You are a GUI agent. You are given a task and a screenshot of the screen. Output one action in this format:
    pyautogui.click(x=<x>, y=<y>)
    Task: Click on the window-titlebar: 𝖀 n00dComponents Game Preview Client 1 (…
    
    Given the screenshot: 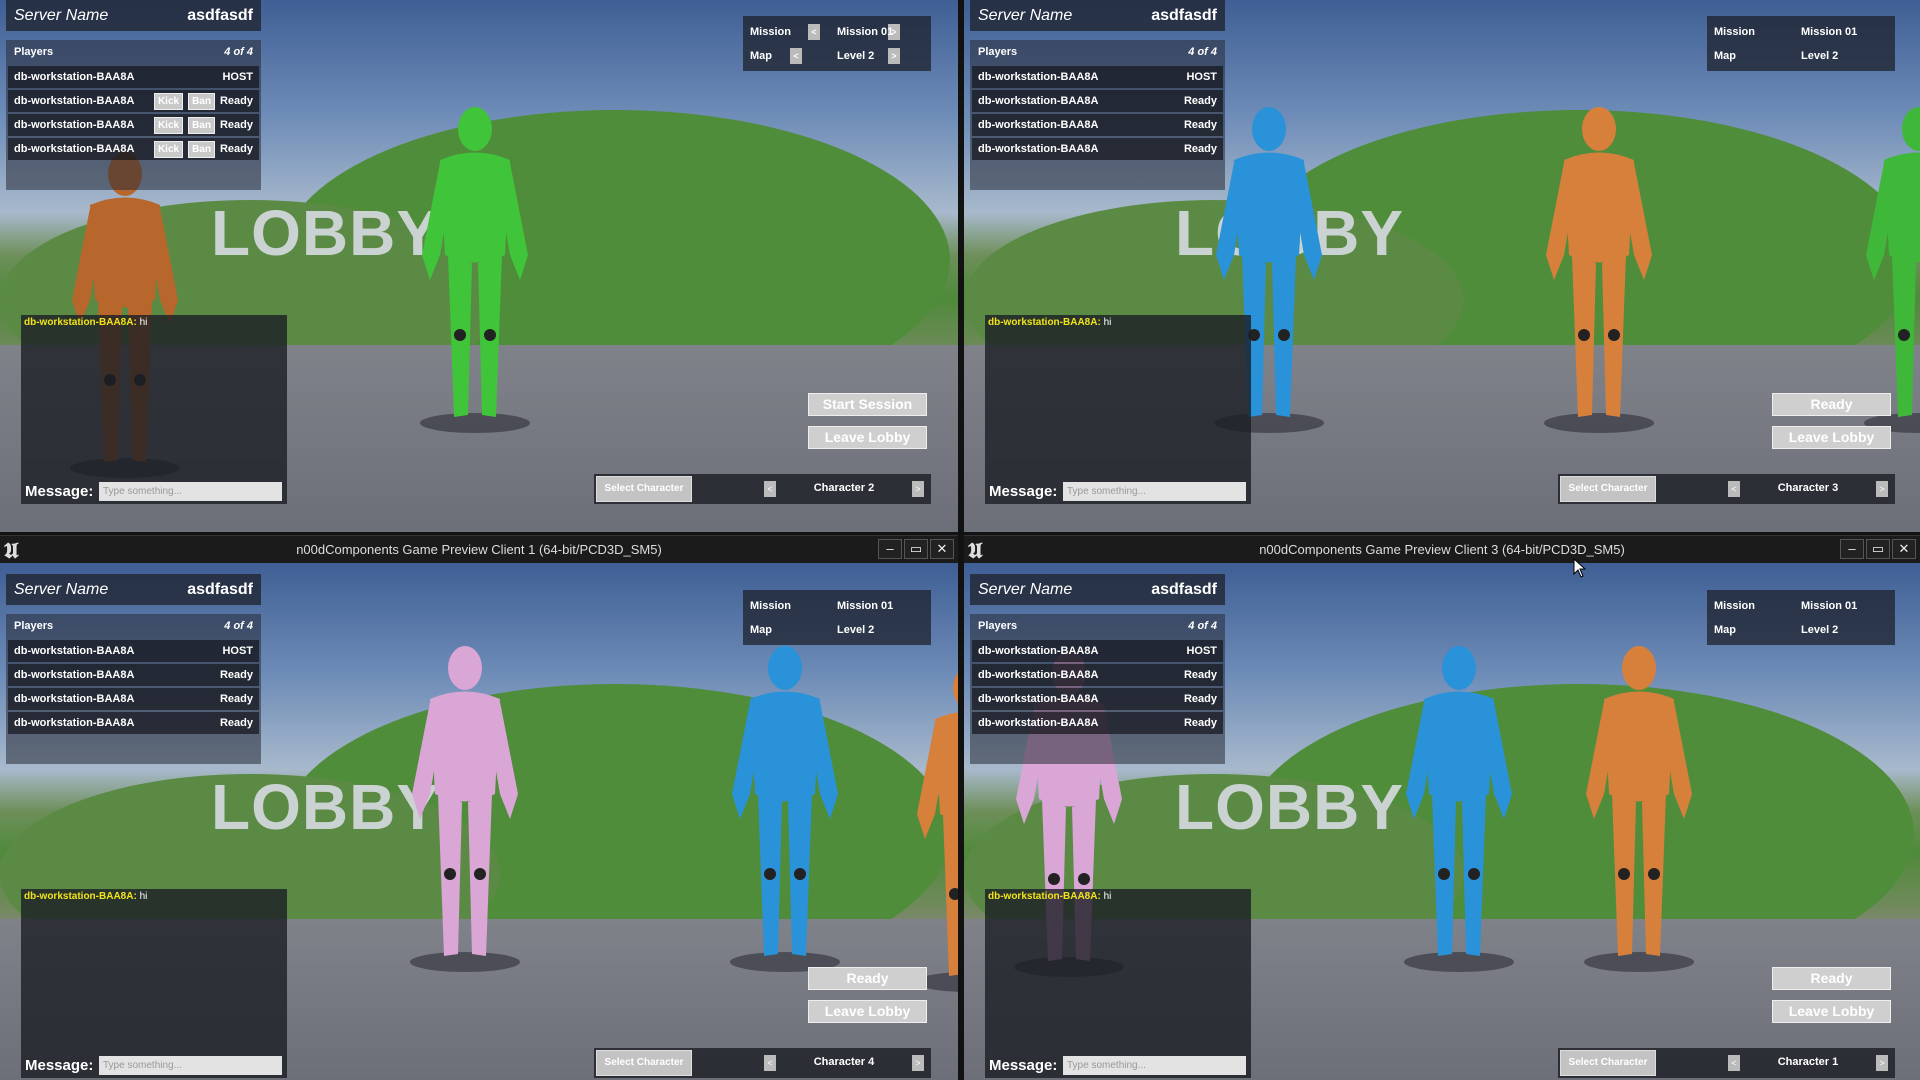 What is the action you would take?
    pyautogui.click(x=479, y=549)
    